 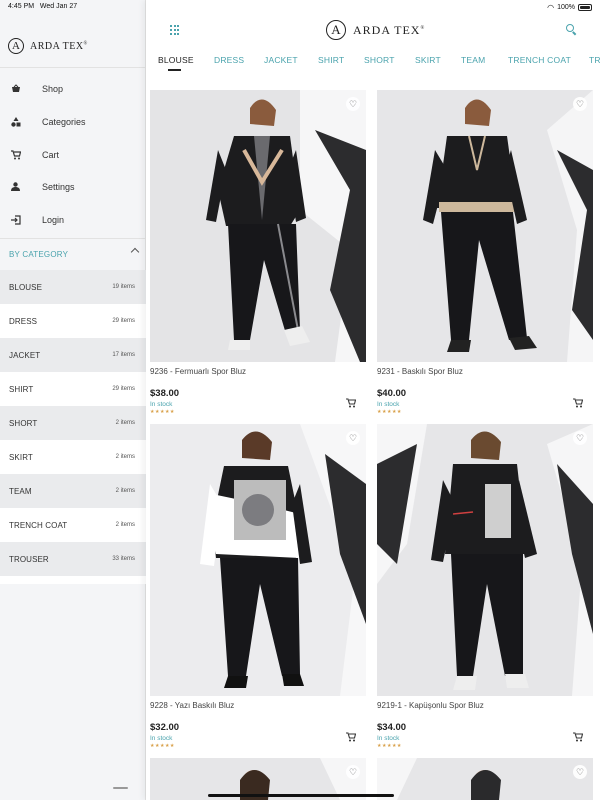 What do you see at coordinates (176, 60) in the screenshot?
I see `tab-blouse: BLOUSE` at bounding box center [176, 60].